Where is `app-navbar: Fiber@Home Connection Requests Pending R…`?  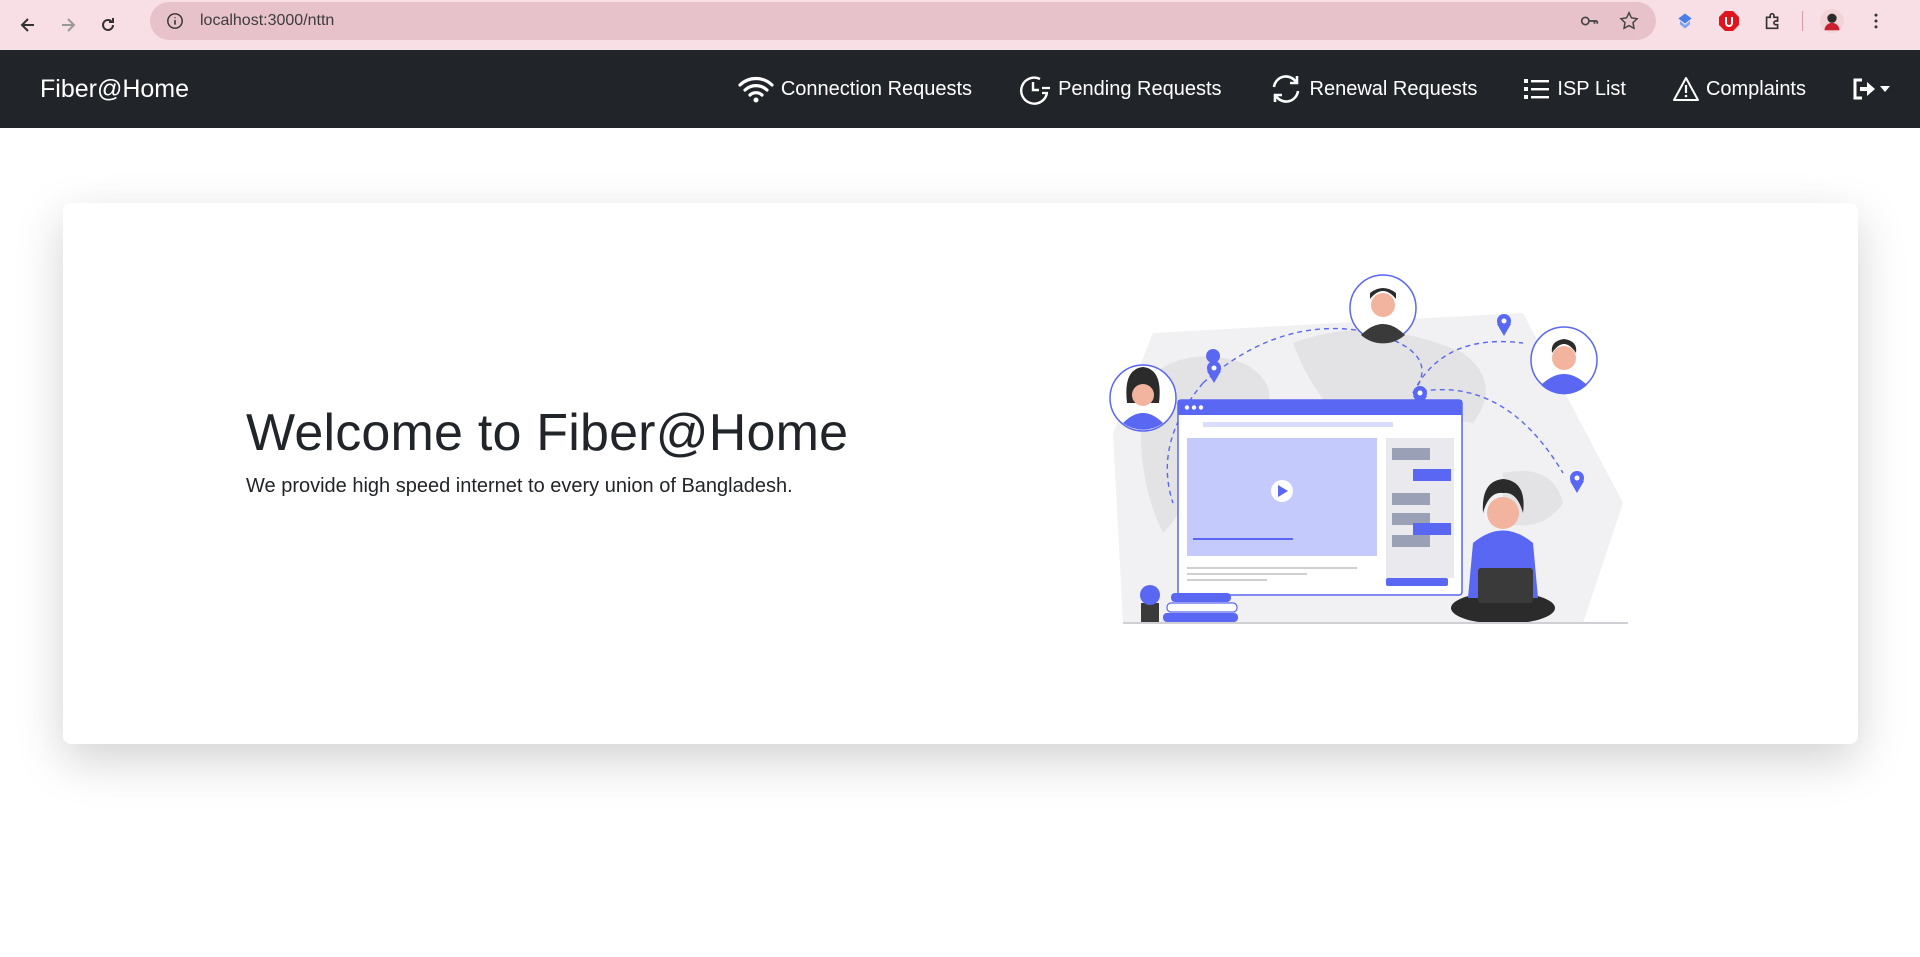 app-navbar: Fiber@Home Connection Requests Pending R… is located at coordinates (960, 89).